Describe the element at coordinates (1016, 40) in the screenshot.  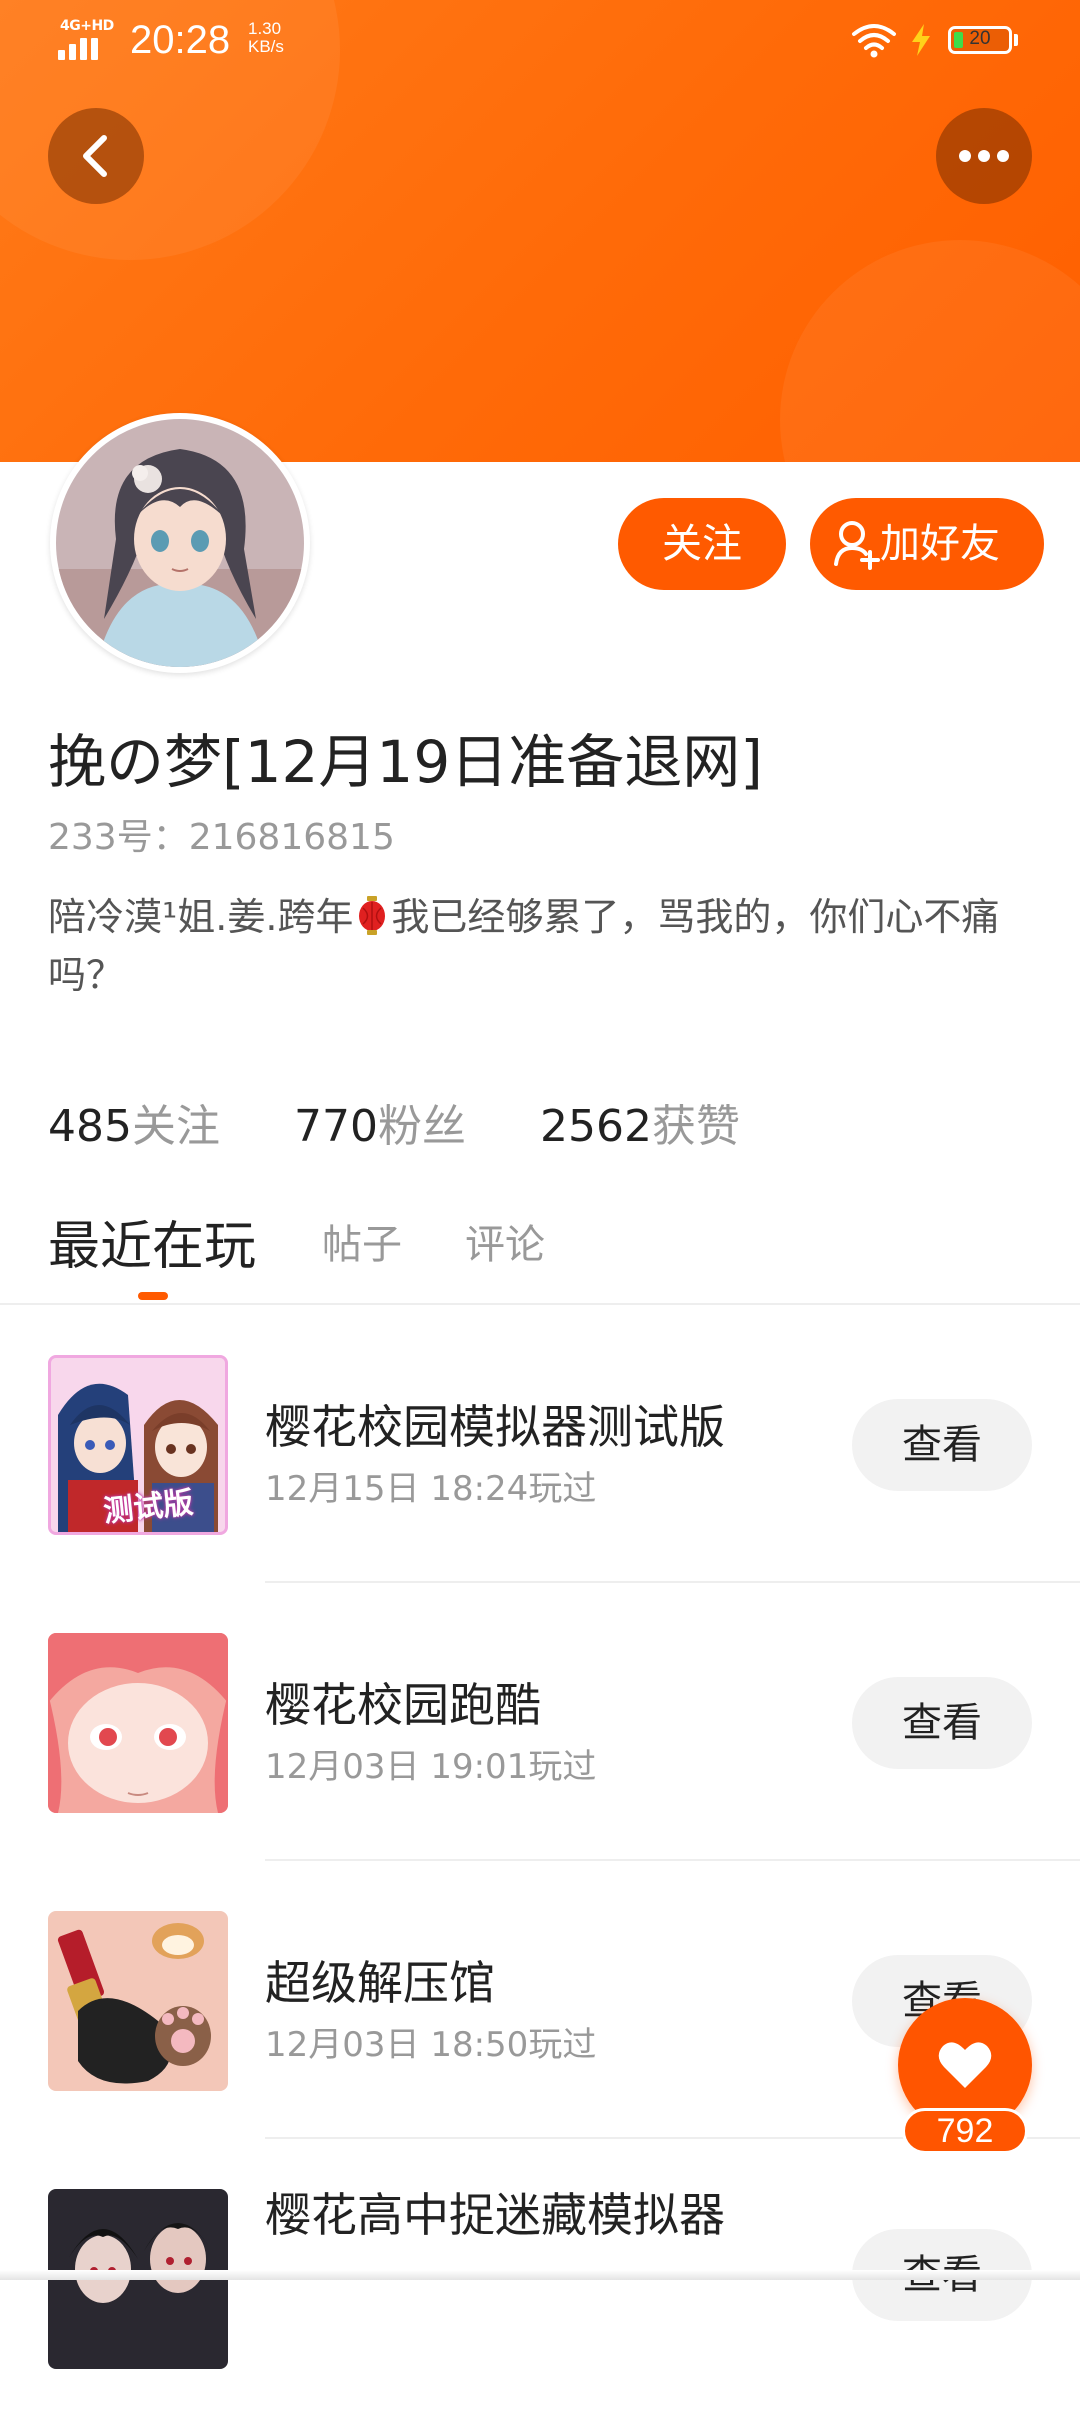
I see `battery-tip` at that location.